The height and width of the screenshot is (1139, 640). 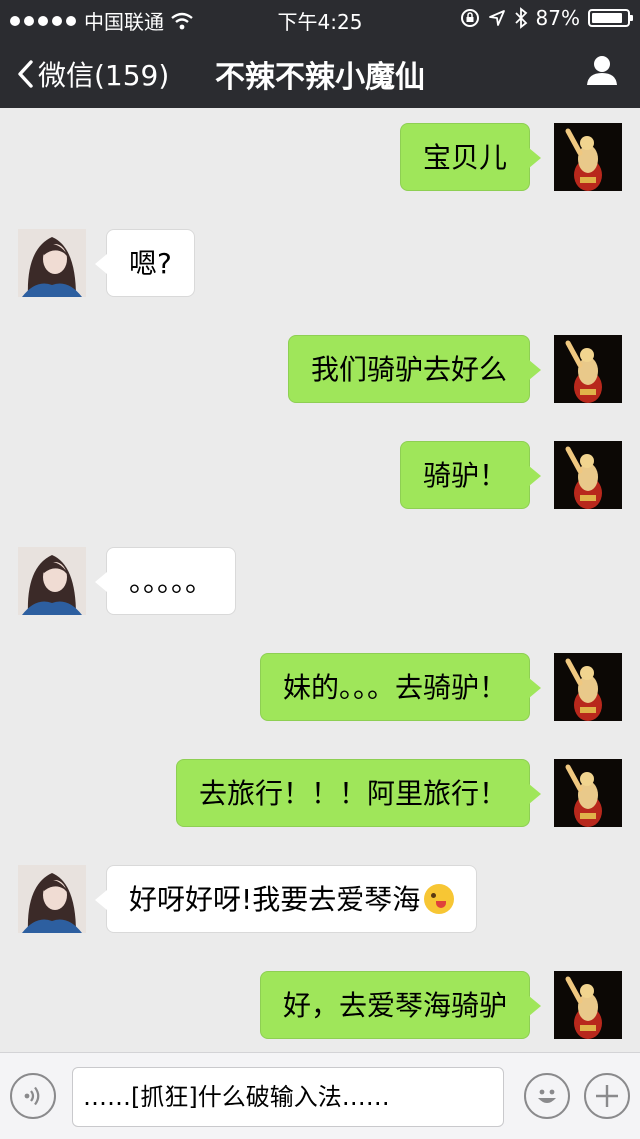 What do you see at coordinates (320, 77) in the screenshot?
I see `chat-title: 不辣不辣小魔仙` at bounding box center [320, 77].